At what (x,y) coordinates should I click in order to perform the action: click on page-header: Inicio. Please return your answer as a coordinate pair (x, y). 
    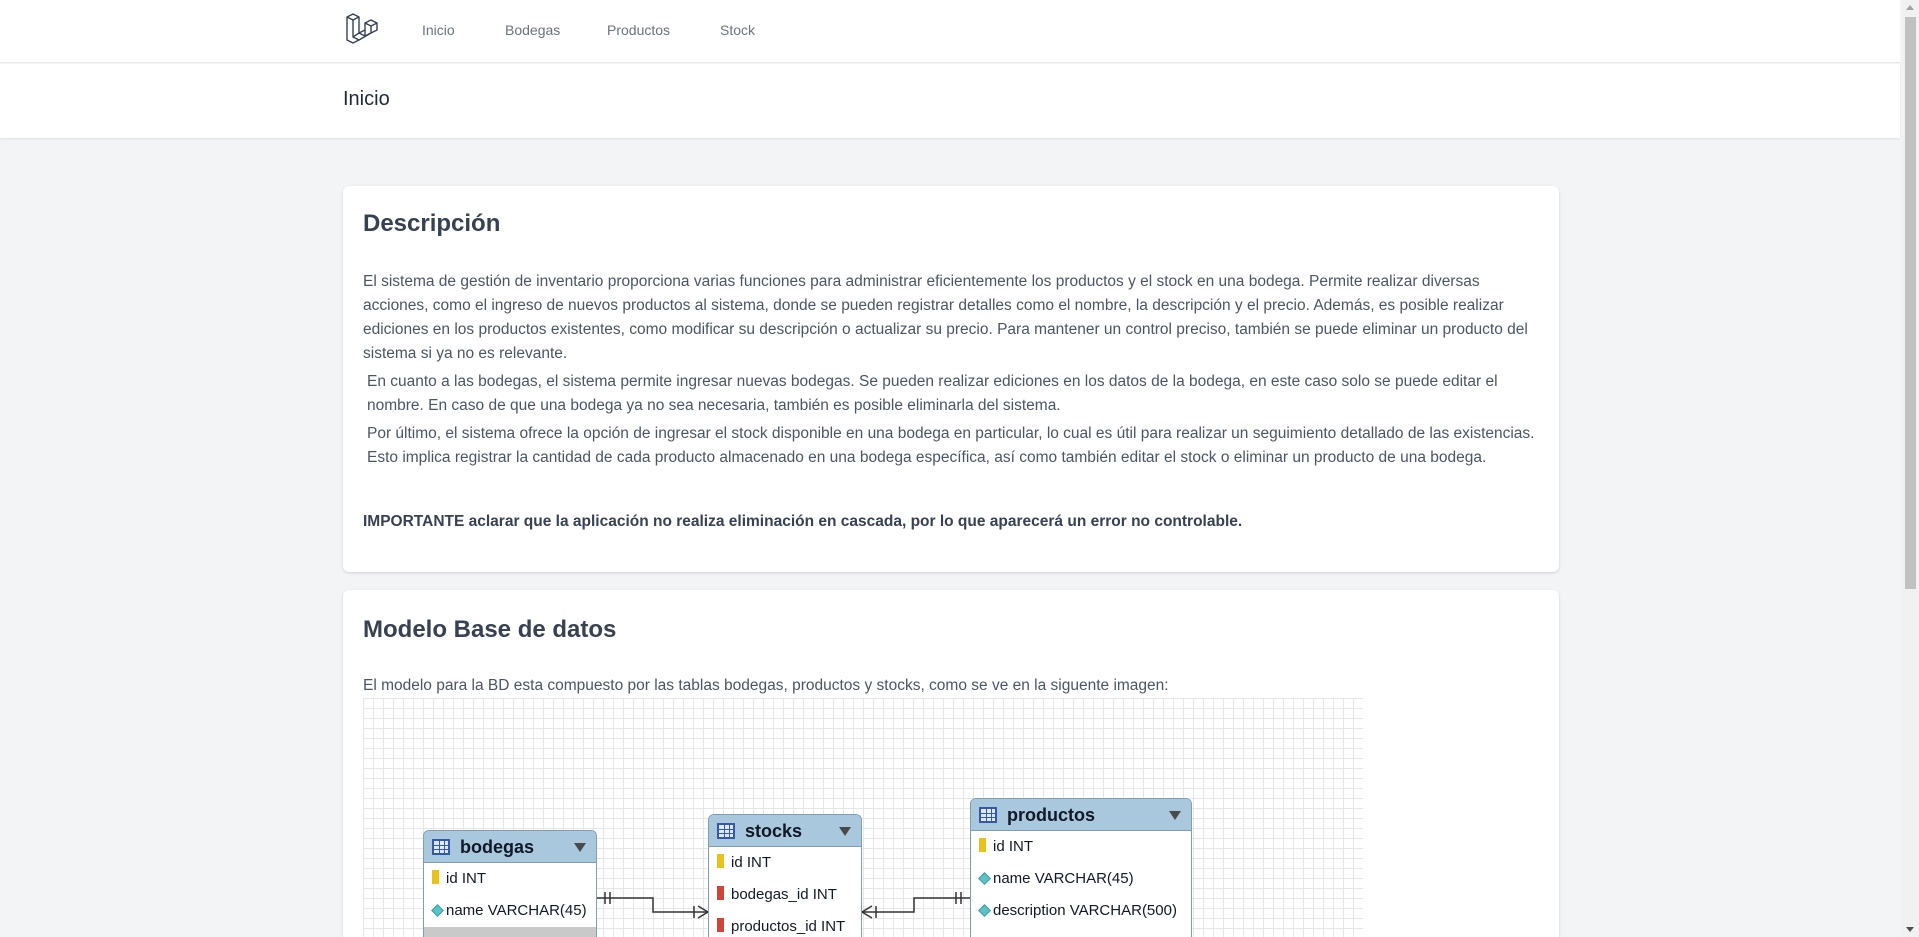
    Looking at the image, I should click on (950, 101).